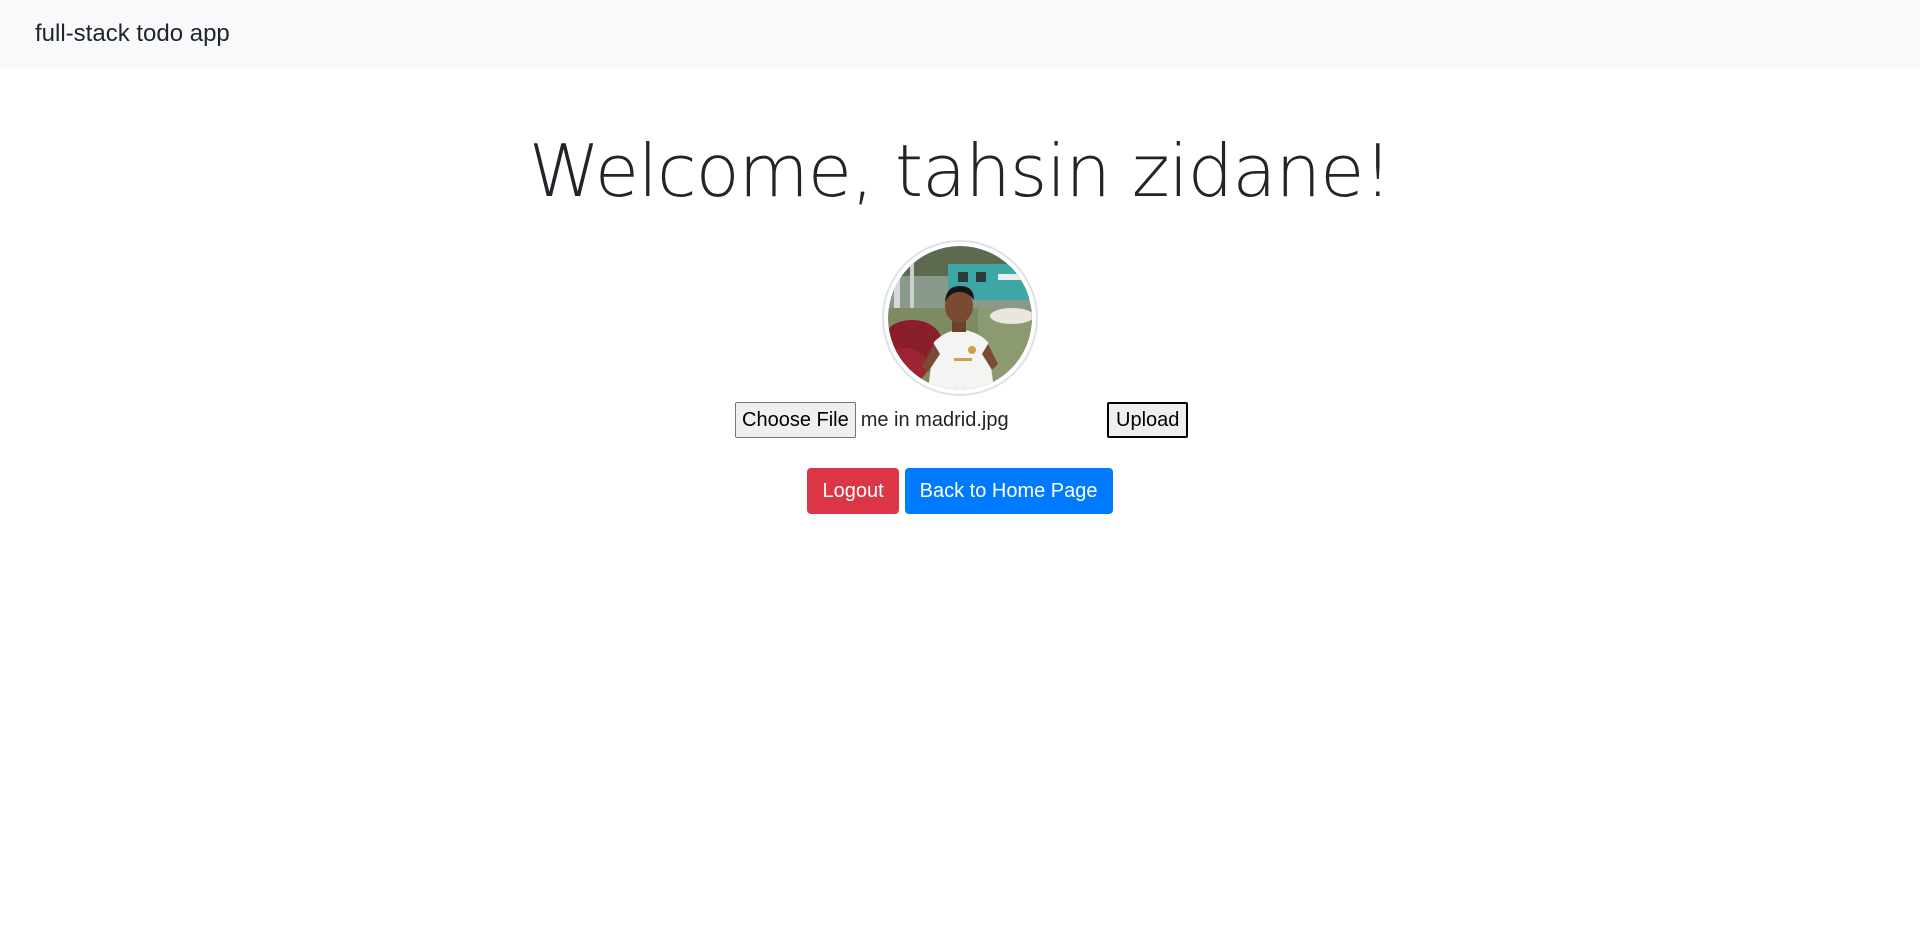 The height and width of the screenshot is (952, 1920). Describe the element at coordinates (960, 171) in the screenshot. I see `page-title: Welcome, tahsin zidane!` at that location.